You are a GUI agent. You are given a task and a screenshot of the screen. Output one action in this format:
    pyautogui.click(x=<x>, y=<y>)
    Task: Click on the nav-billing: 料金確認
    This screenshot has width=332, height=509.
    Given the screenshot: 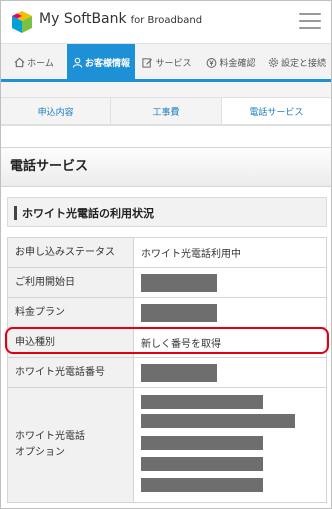 What is the action you would take?
    pyautogui.click(x=231, y=62)
    